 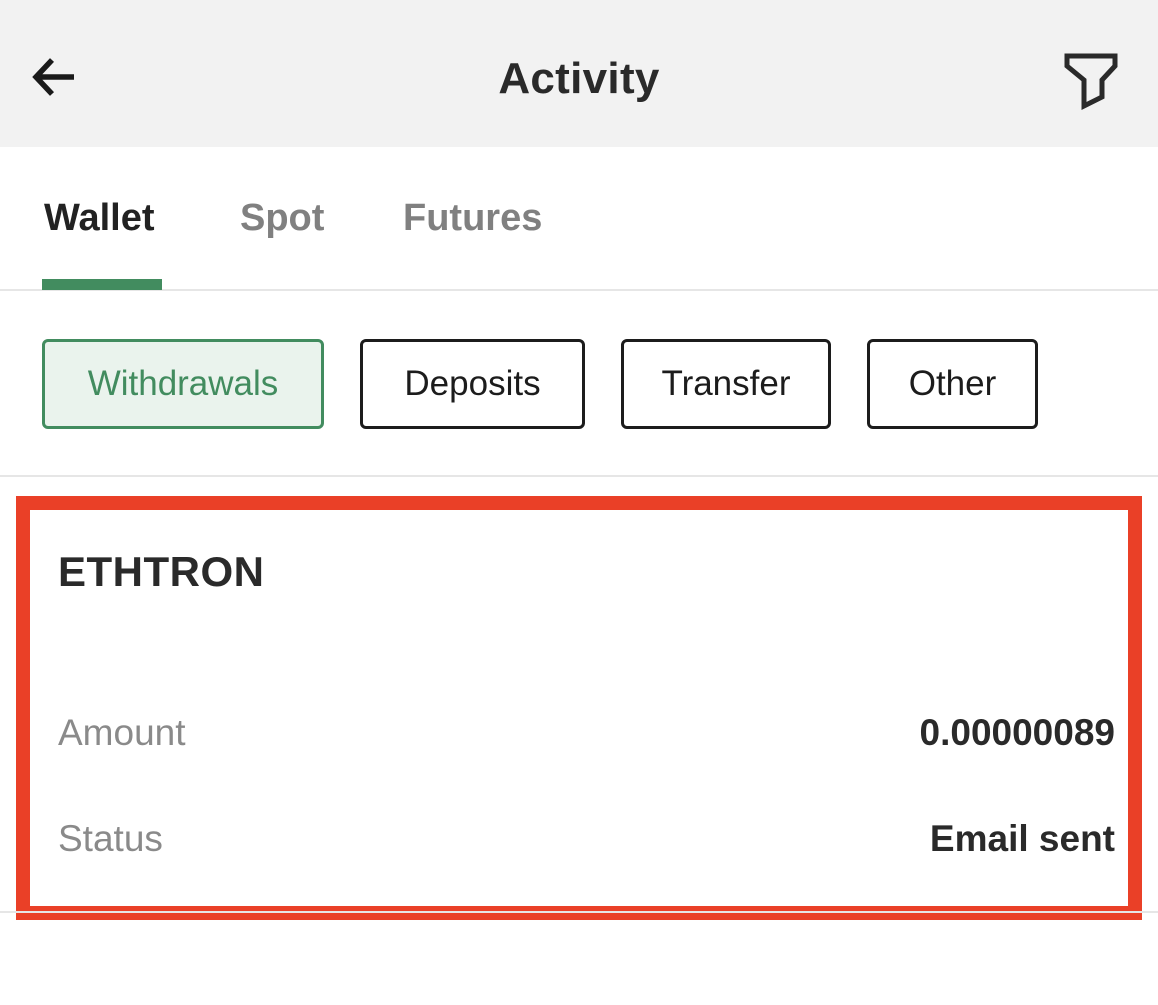 I want to click on page-title: Activity, so click(x=579, y=78).